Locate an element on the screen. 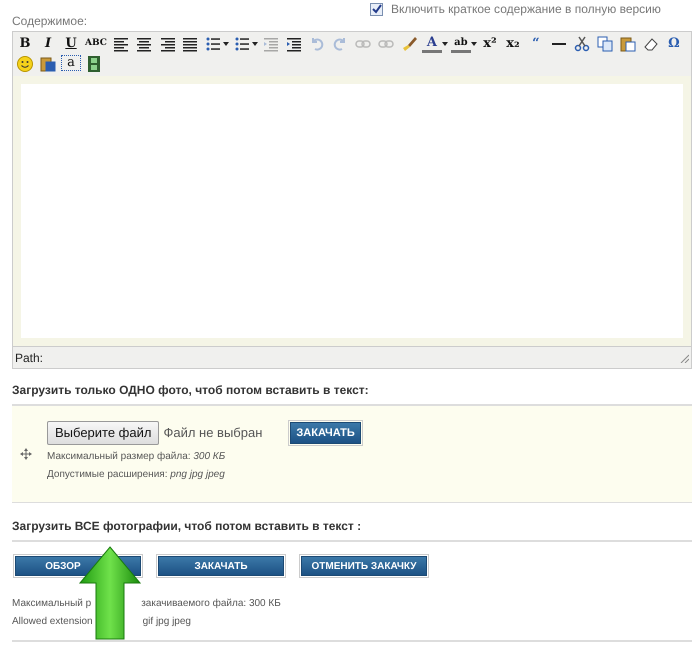 Image resolution: width=700 pixels, height=658 pixels. superscript-button: x² is located at coordinates (490, 44).